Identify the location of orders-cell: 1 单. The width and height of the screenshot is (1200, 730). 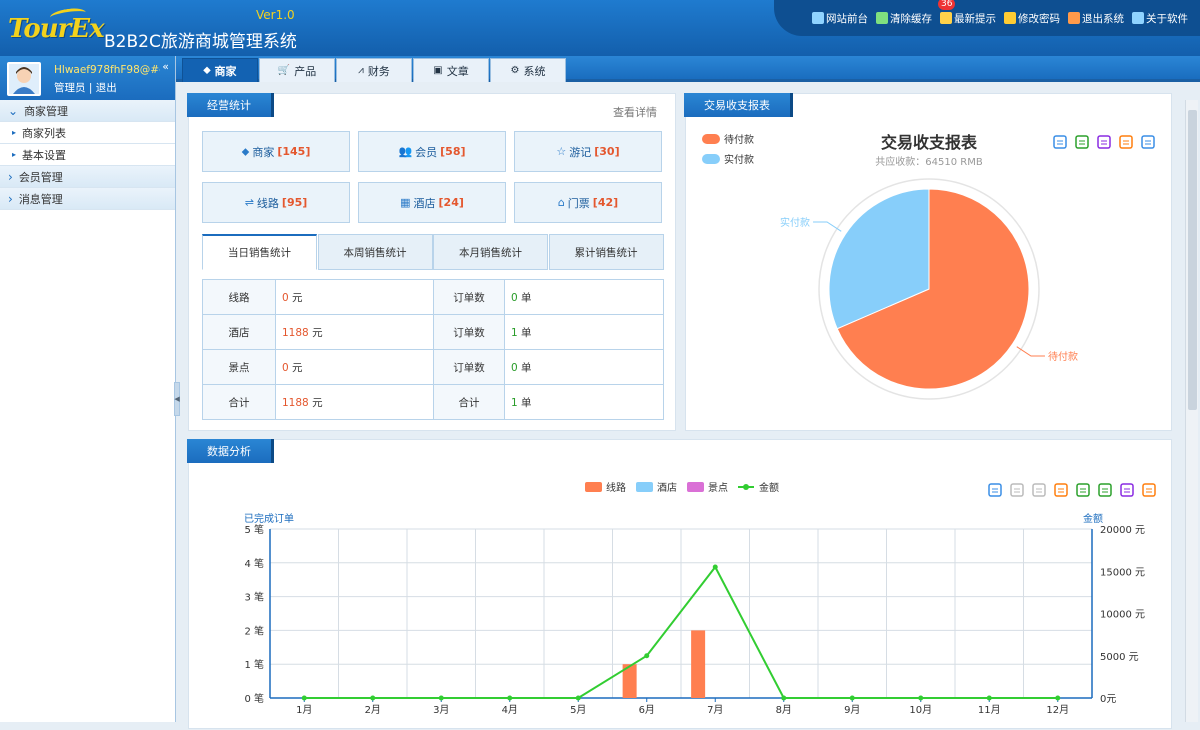
(584, 332).